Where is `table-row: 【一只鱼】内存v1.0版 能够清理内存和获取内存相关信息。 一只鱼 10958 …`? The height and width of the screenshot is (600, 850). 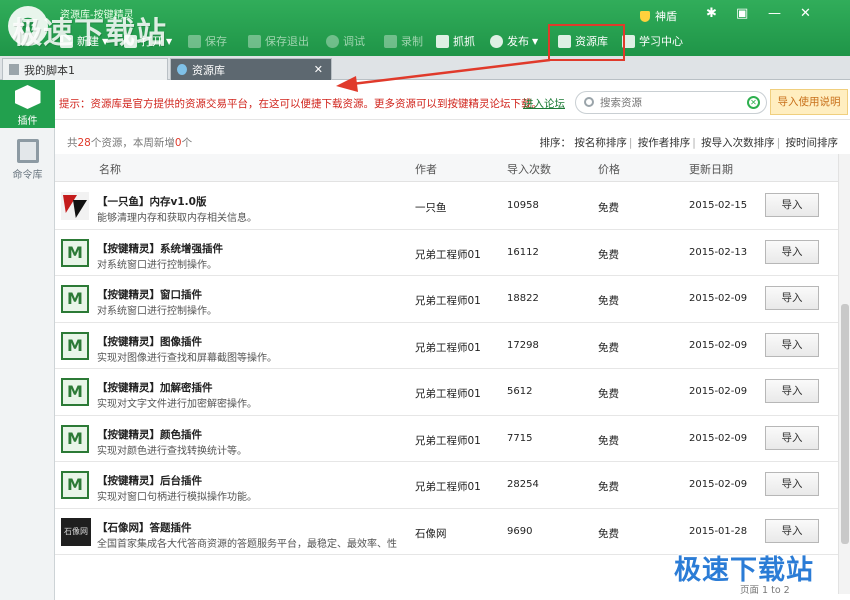 table-row: 【一只鱼】内存v1.0版 能够清理内存和获取内存相关信息。 一只鱼 10958 … is located at coordinates (446, 206).